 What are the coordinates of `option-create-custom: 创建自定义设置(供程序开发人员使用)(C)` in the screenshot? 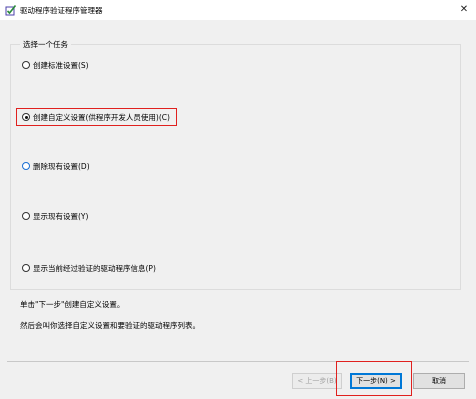 It's located at (96, 117).